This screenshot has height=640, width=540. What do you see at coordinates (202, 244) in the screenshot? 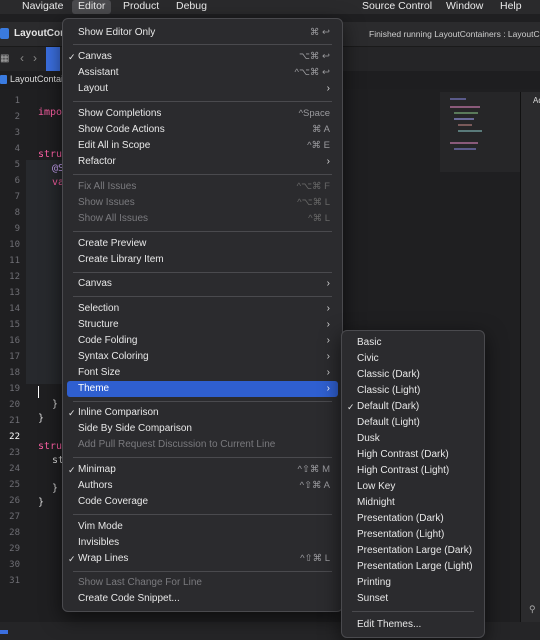
I see `menu-item-create-preview: Create Preview` at bounding box center [202, 244].